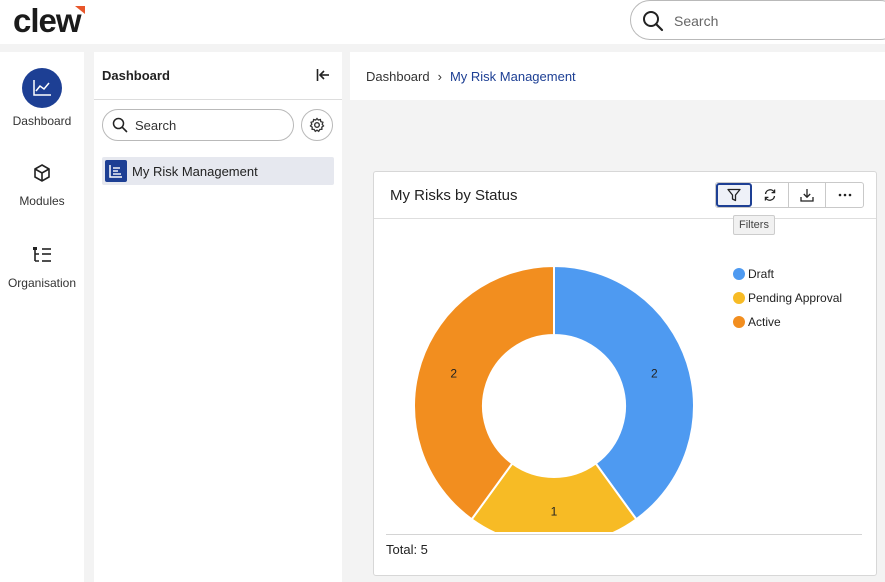 The height and width of the screenshot is (582, 885). What do you see at coordinates (116, 171) in the screenshot?
I see `list-chart-icon` at bounding box center [116, 171].